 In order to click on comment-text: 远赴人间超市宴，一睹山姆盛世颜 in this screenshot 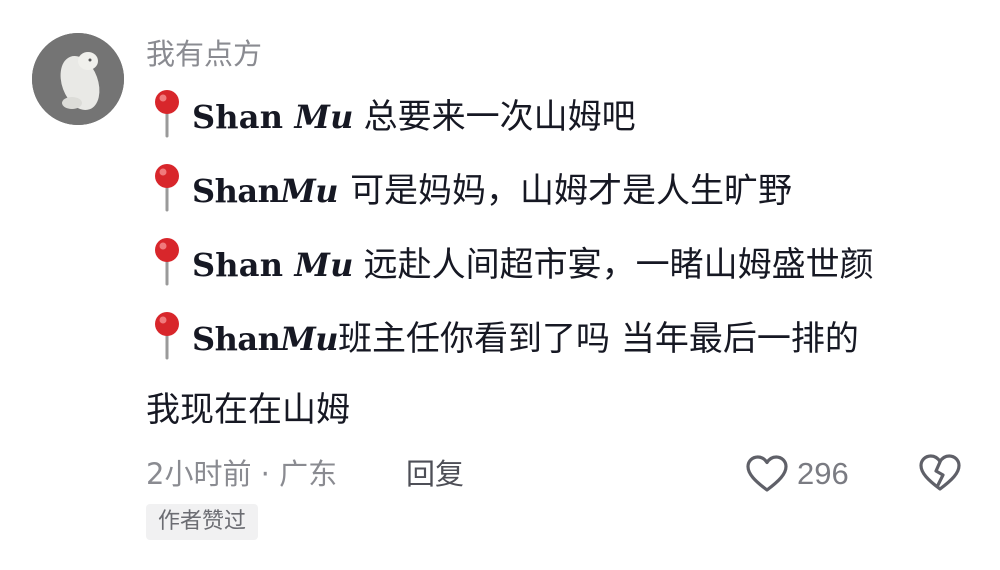, I will do `click(618, 265)`.